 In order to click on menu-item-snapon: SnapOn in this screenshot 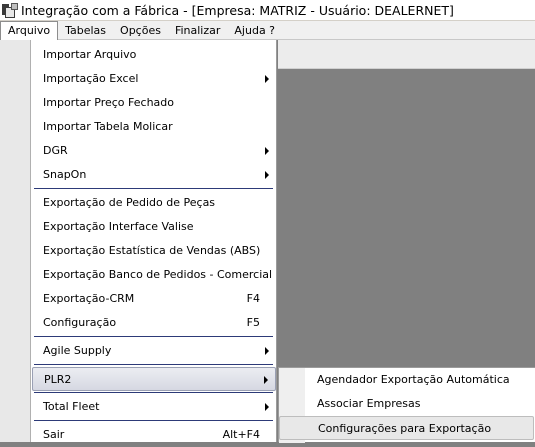, I will do `click(154, 175)`.